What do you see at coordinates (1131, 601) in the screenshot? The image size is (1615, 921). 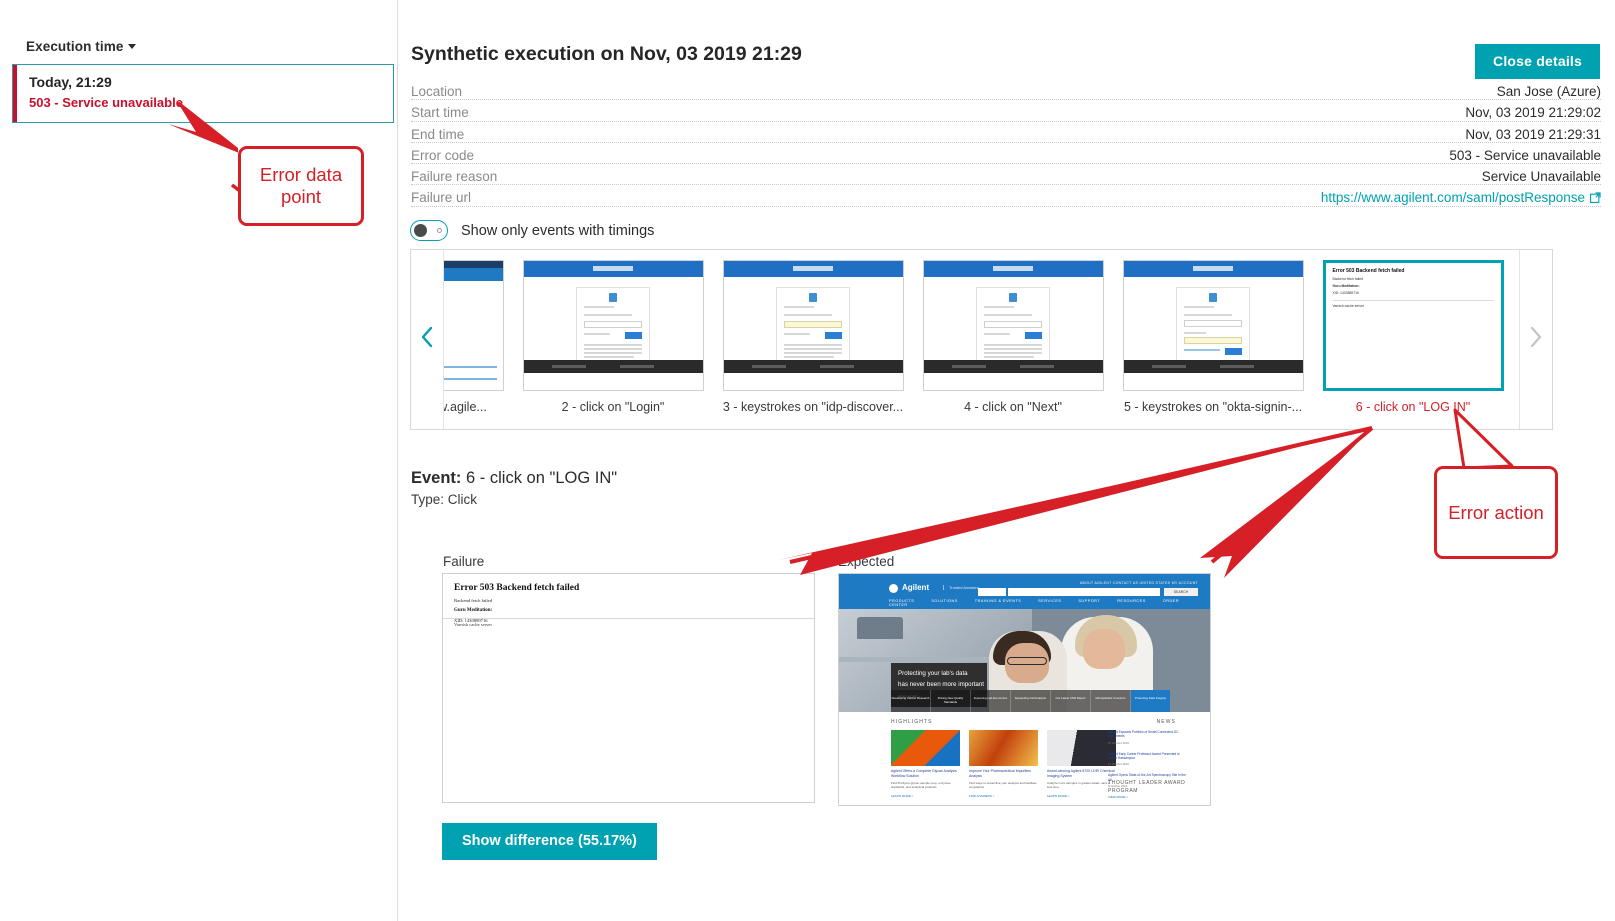 I see `menu-item: RESOURCES` at bounding box center [1131, 601].